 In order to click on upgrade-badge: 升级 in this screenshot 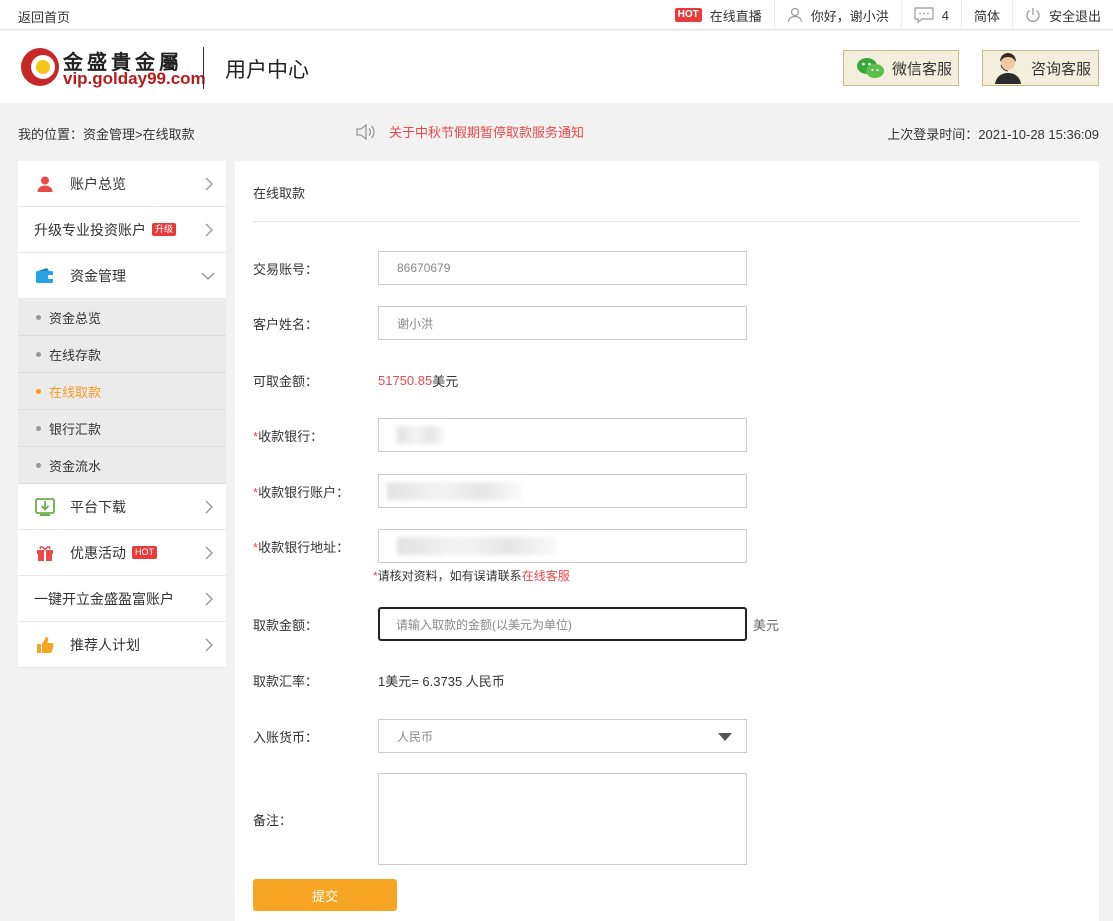, I will do `click(164, 229)`.